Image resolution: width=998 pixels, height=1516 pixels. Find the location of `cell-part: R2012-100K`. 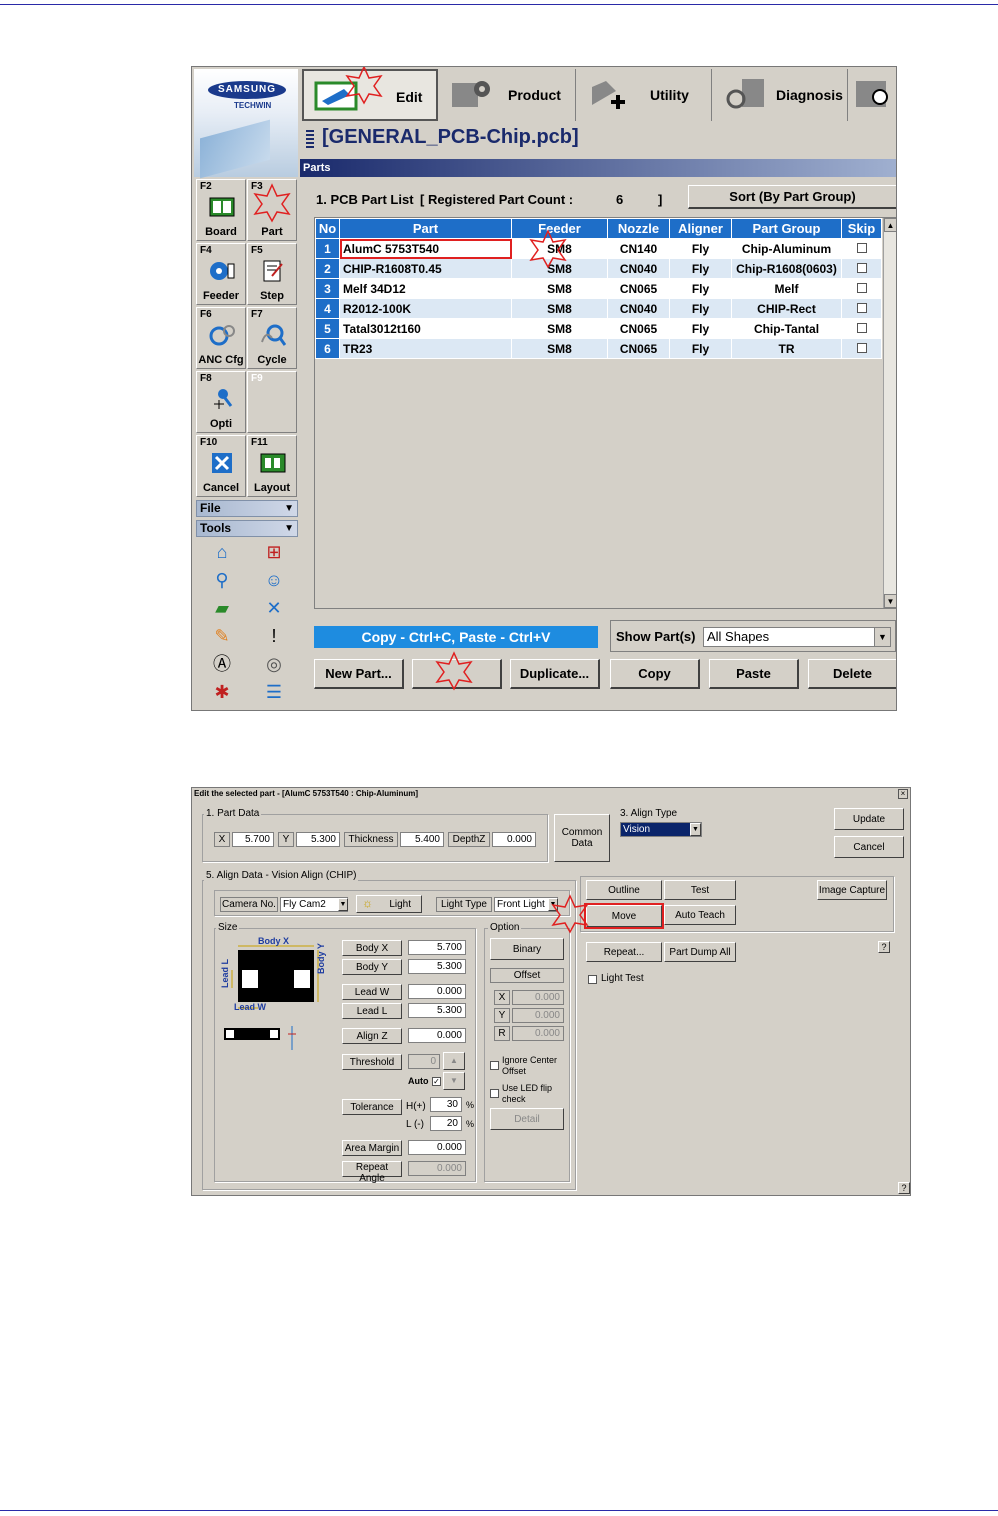

cell-part: R2012-100K is located at coordinates (425, 308).